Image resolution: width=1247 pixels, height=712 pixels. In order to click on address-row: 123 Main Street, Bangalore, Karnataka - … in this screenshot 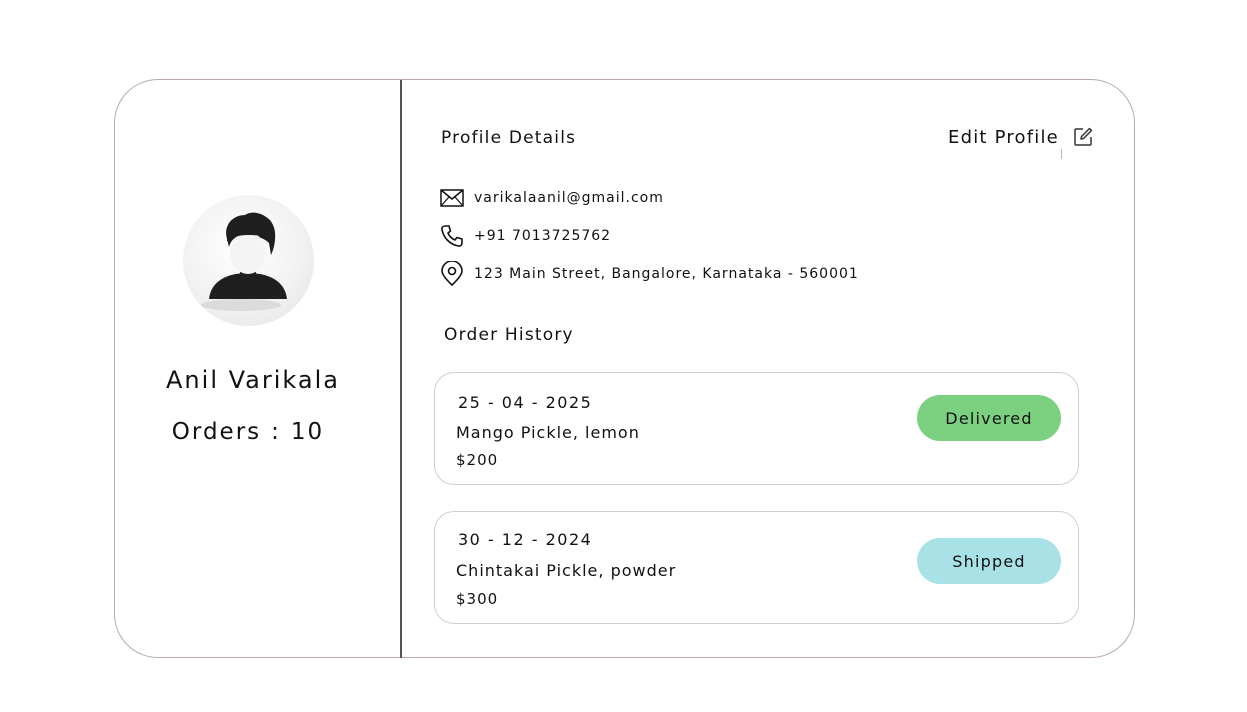, I will do `click(649, 274)`.